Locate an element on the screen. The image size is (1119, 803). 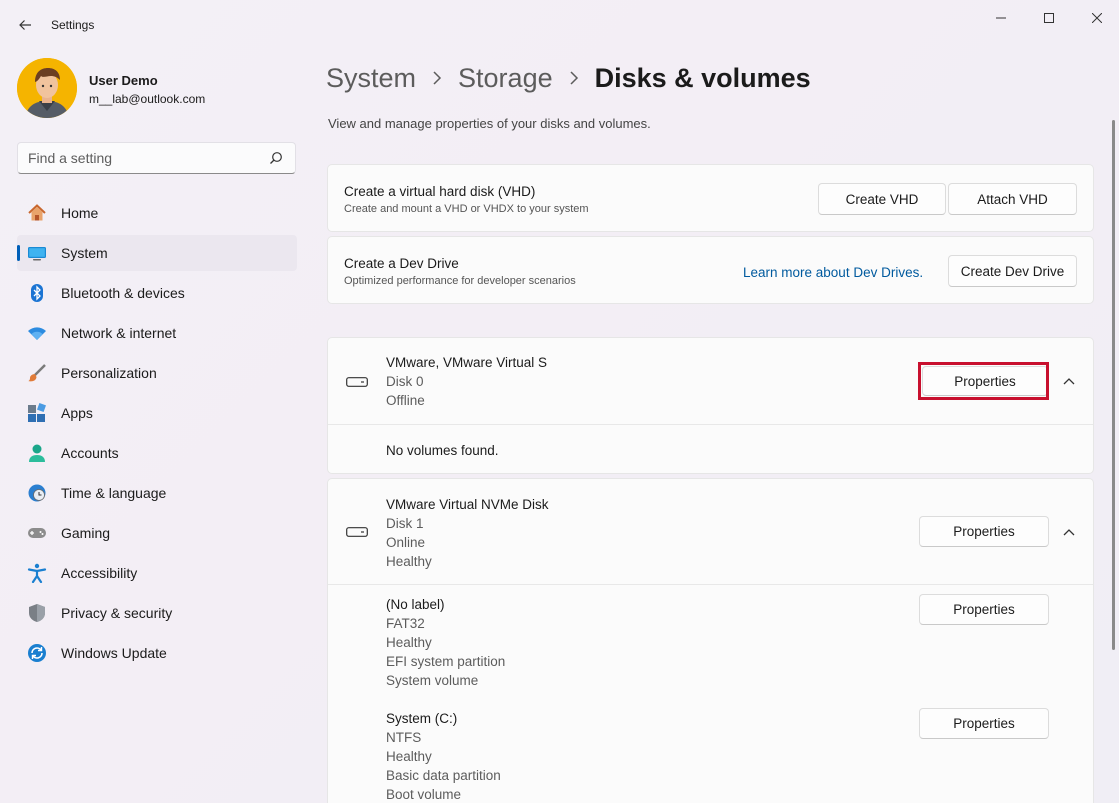
sidebar-item-home: Home is located at coordinates (157, 213).